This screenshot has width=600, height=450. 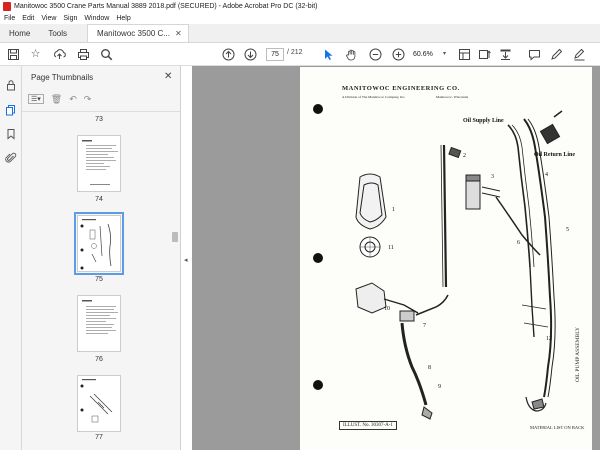 What do you see at coordinates (36, 99) in the screenshot?
I see `thumbnail-options-icon: ☰▾` at bounding box center [36, 99].